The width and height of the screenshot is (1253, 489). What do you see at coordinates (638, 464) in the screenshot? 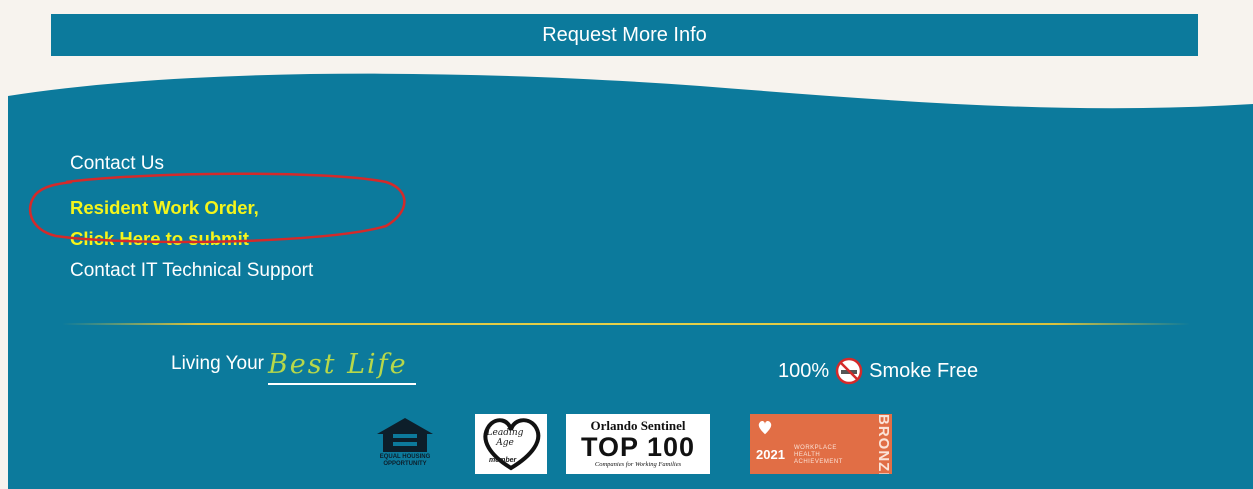
I see `orlando-sub: Companies for Working Families` at bounding box center [638, 464].